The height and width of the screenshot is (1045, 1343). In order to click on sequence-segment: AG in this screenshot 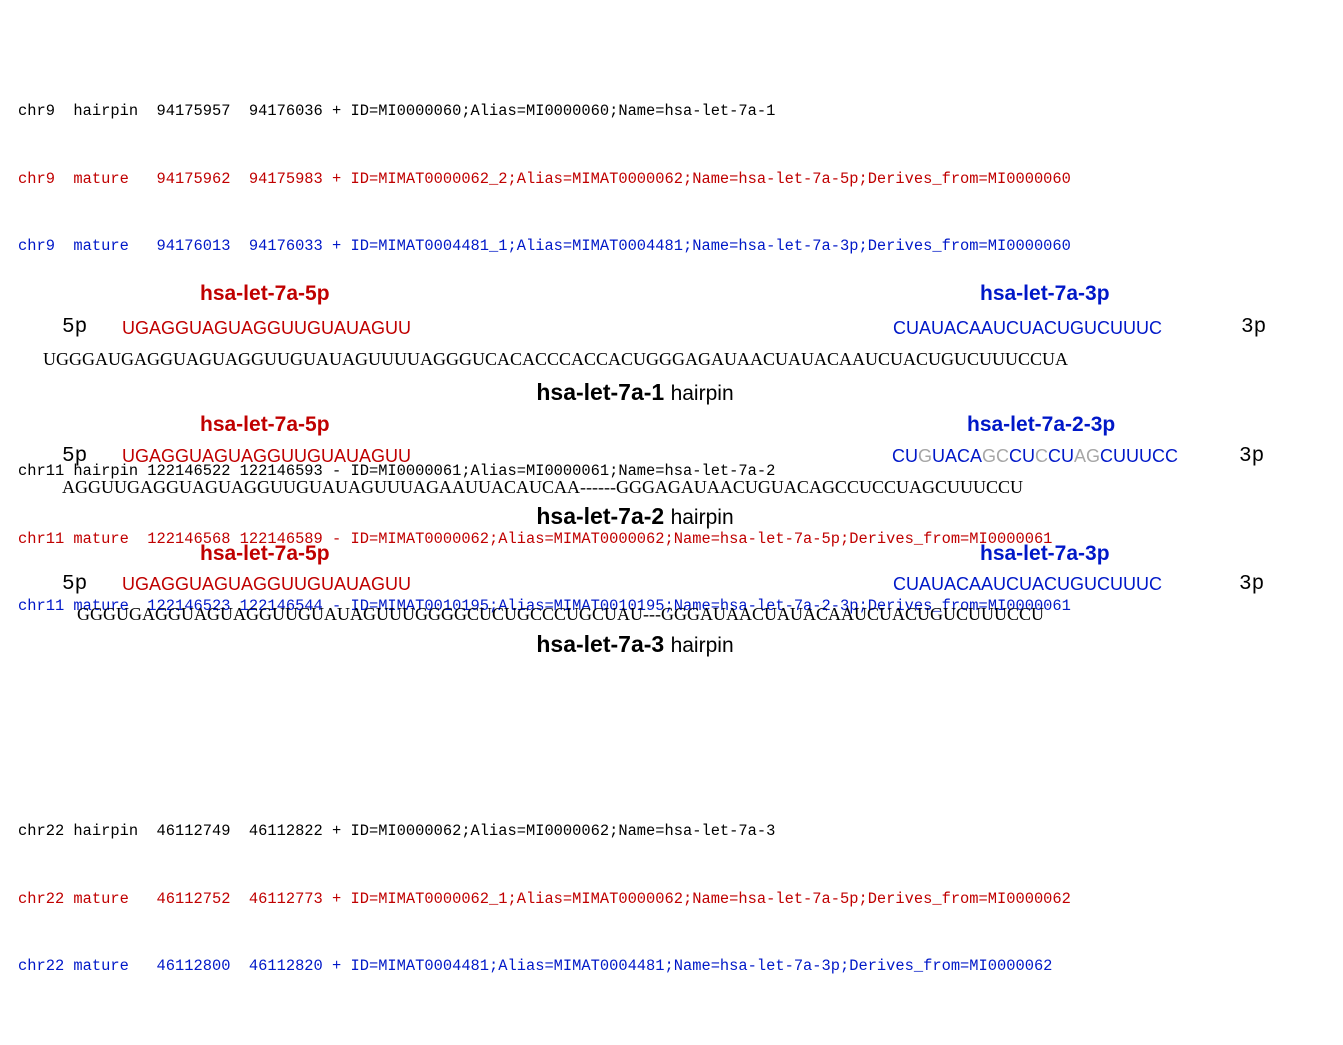, I will do `click(1087, 456)`.